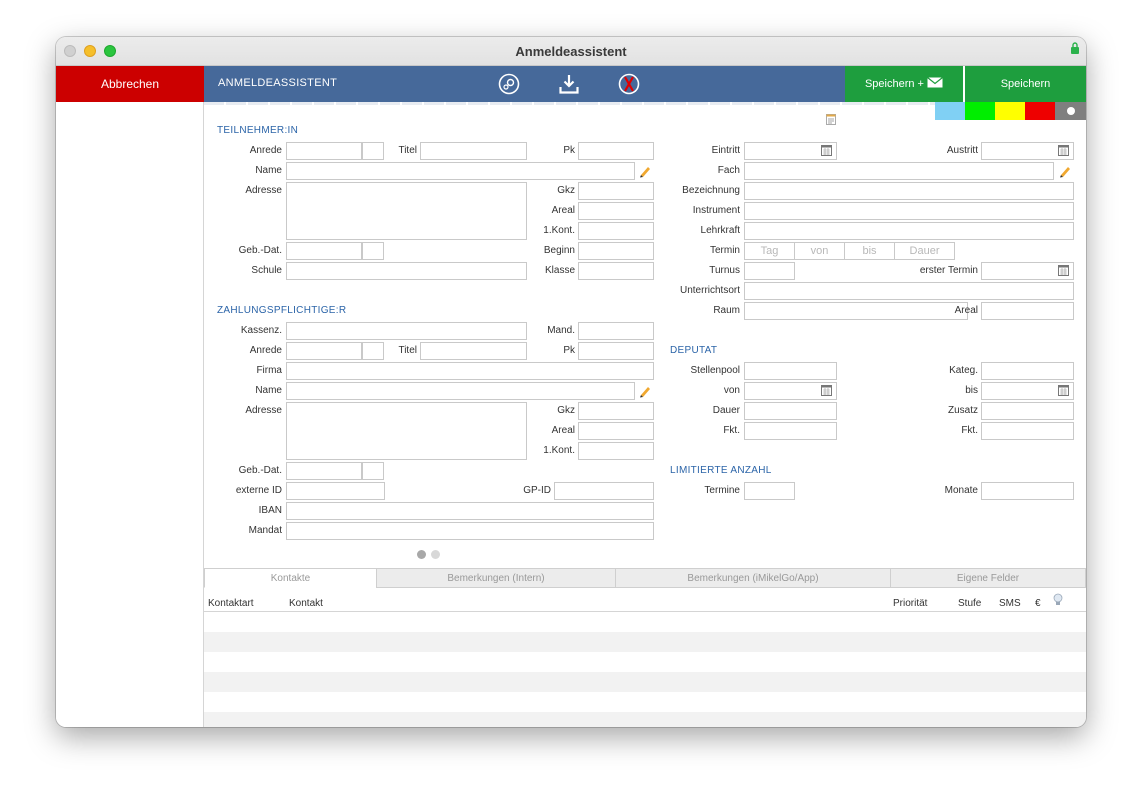 This screenshot has width=1142, height=802. I want to click on cancel-button: Abbrechen, so click(130, 84).